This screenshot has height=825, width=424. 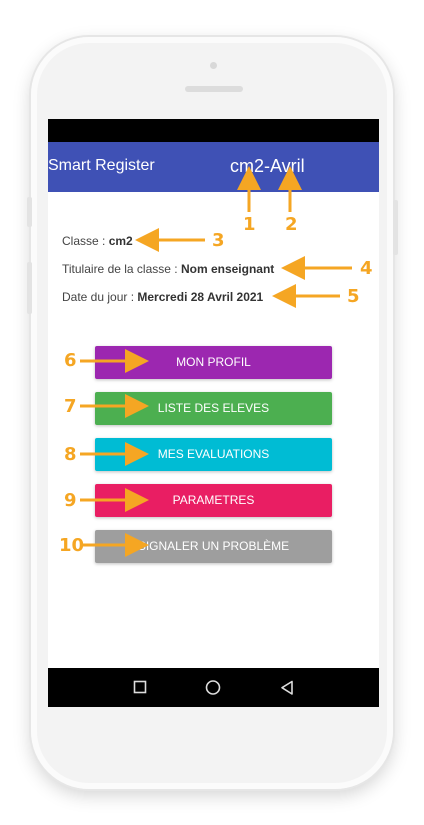 What do you see at coordinates (213, 167) in the screenshot?
I see `app-bar: Smart Register cm2-Avril` at bounding box center [213, 167].